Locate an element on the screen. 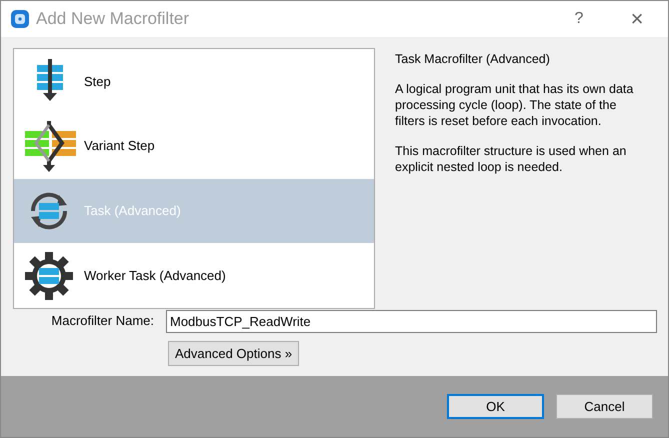 The width and height of the screenshot is (669, 438). close-button: × is located at coordinates (637, 19).